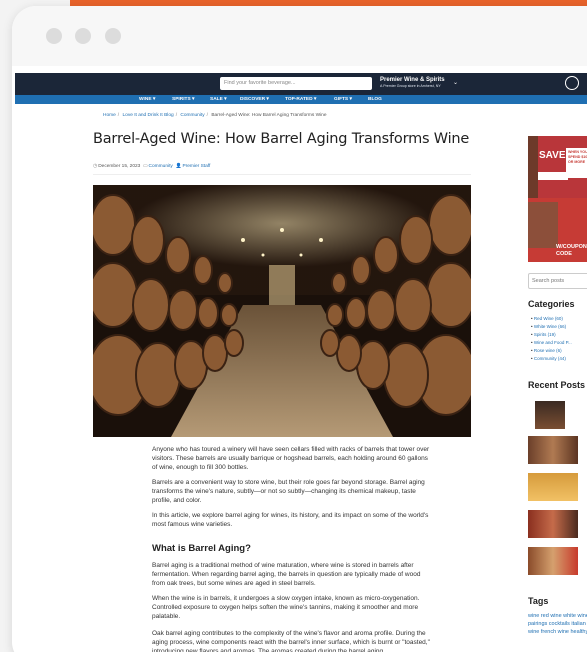  What do you see at coordinates (557, 385) in the screenshot?
I see `recent-posts-heading: Recent Posts` at bounding box center [557, 385].